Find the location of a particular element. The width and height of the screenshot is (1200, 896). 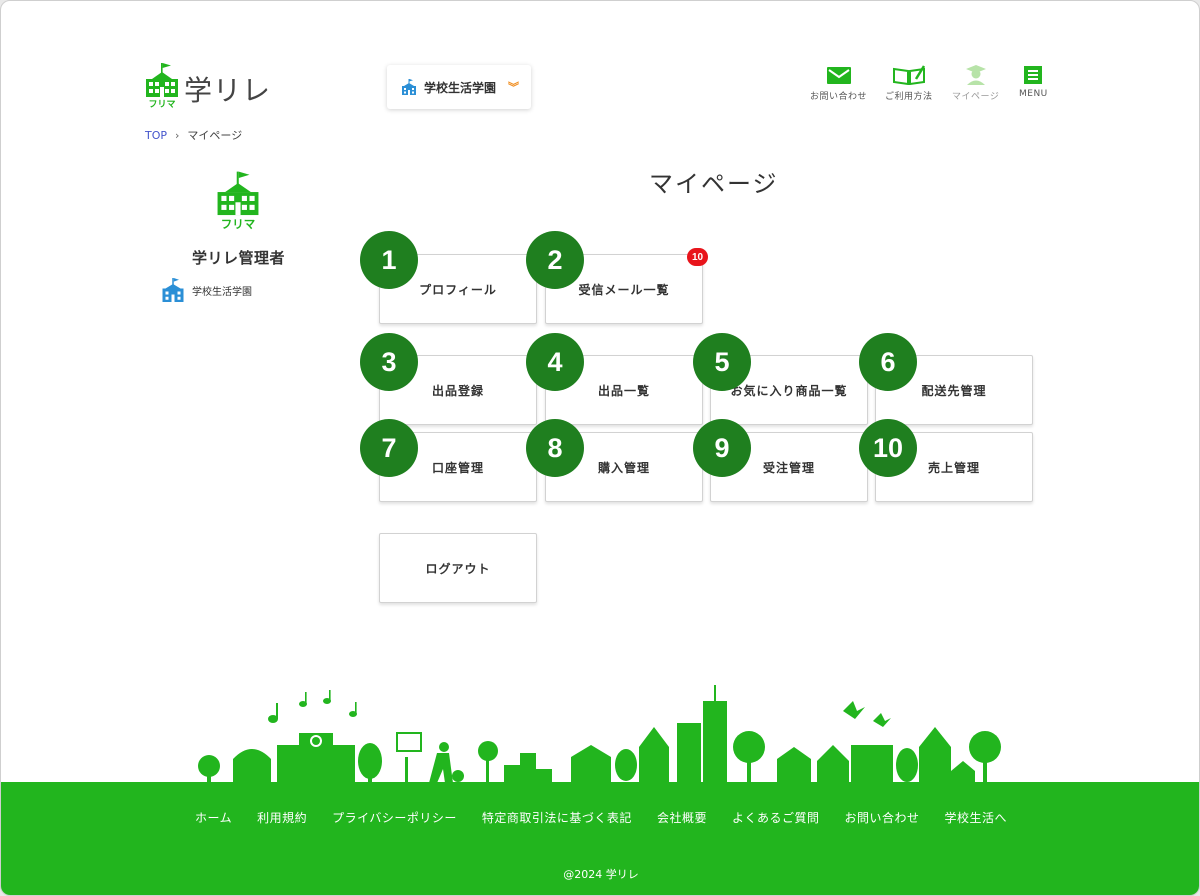

number-marker: 8 is located at coordinates (555, 448).